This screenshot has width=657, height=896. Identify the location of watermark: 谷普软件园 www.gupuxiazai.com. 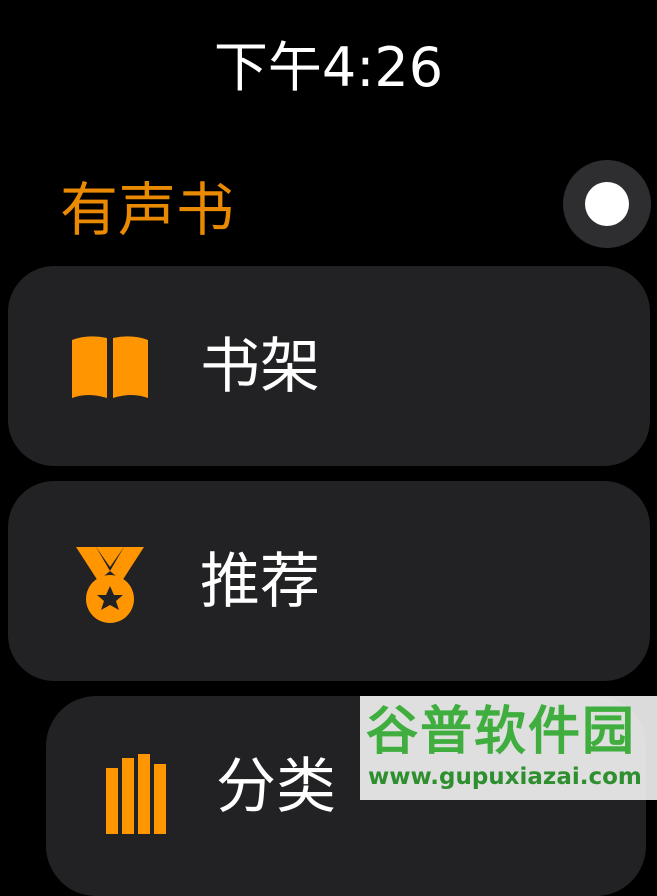
(508, 748).